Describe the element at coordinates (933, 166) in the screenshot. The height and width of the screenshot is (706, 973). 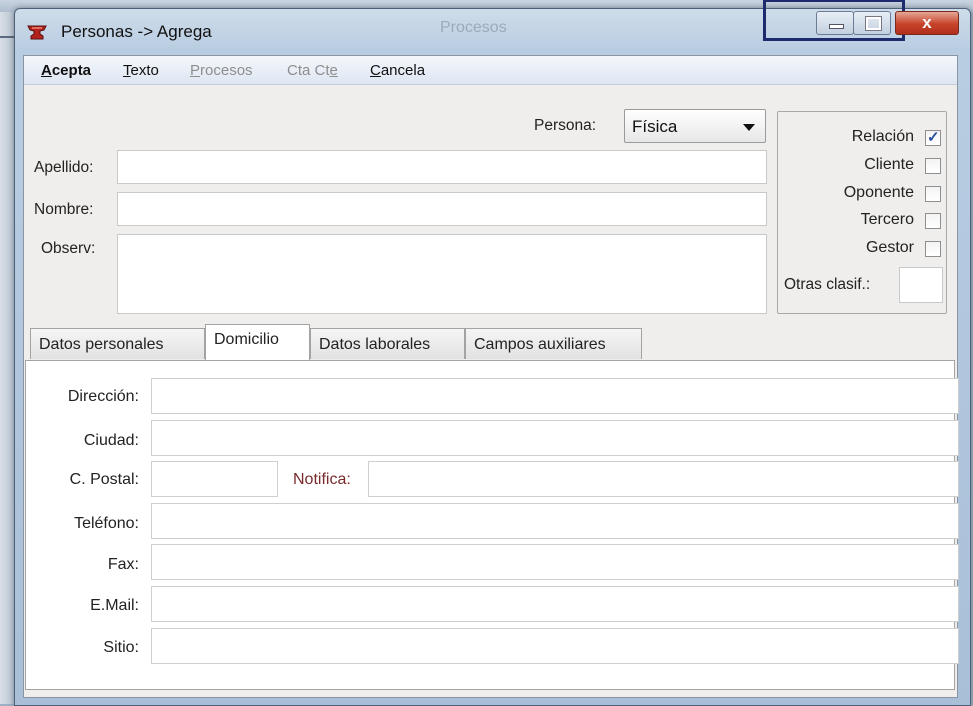
I see `cliente-checkbox` at that location.